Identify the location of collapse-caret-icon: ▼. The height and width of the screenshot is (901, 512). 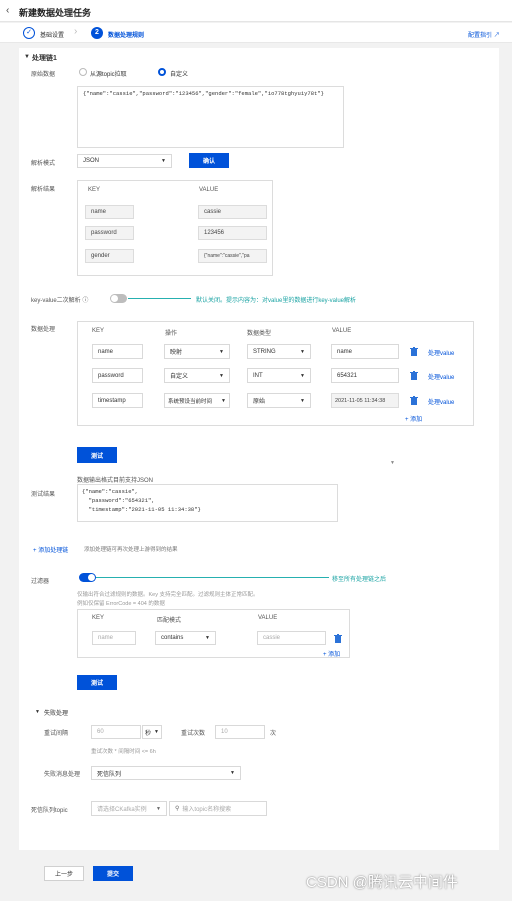
(392, 463).